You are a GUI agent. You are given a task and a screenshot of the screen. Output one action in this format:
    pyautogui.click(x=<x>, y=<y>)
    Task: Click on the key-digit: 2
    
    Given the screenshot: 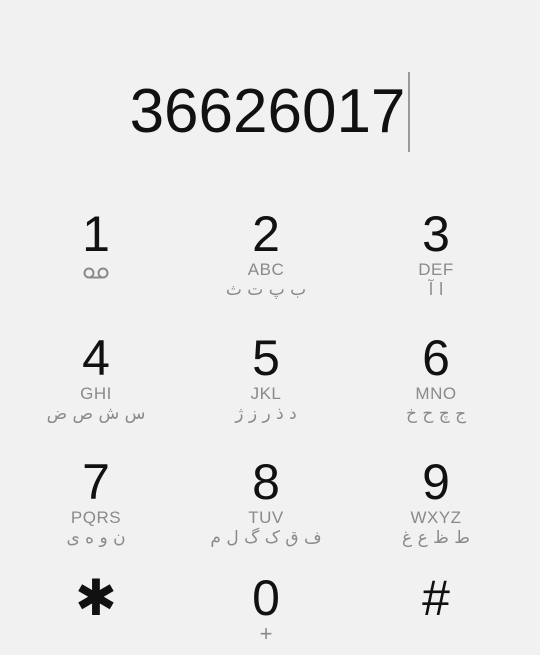 What is the action you would take?
    pyautogui.click(x=266, y=234)
    